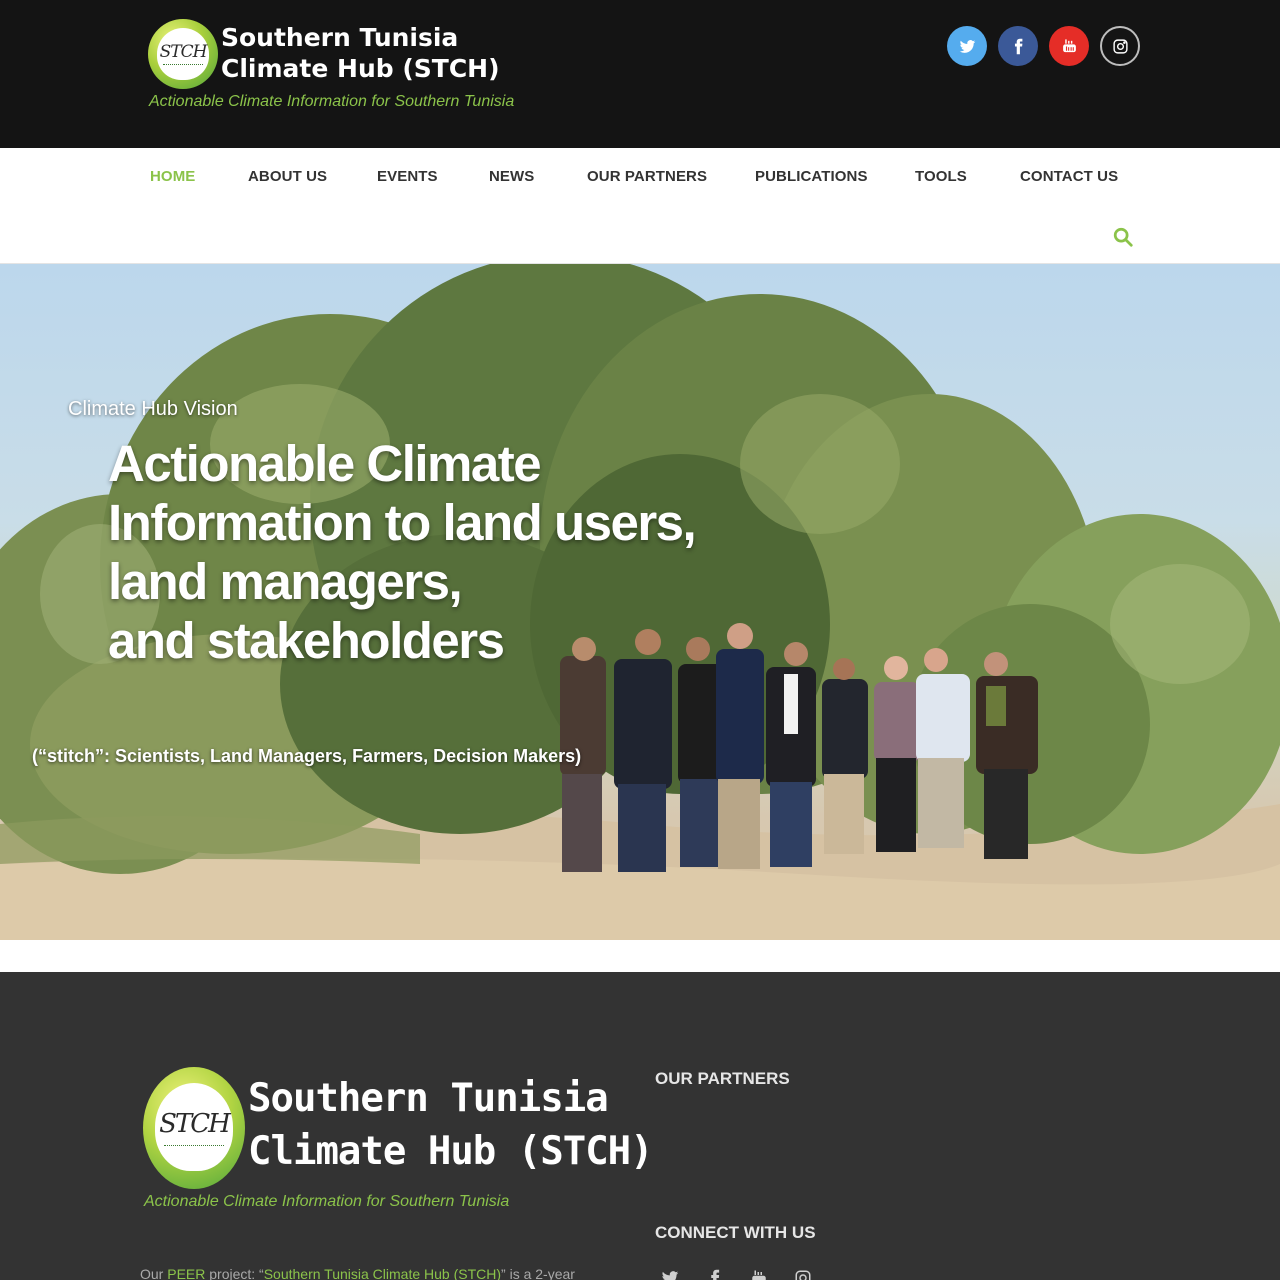 The width and height of the screenshot is (1280, 1280). Describe the element at coordinates (451, 1151) in the screenshot. I see `footer-title-line2: Climate Hub (STCH)` at that location.